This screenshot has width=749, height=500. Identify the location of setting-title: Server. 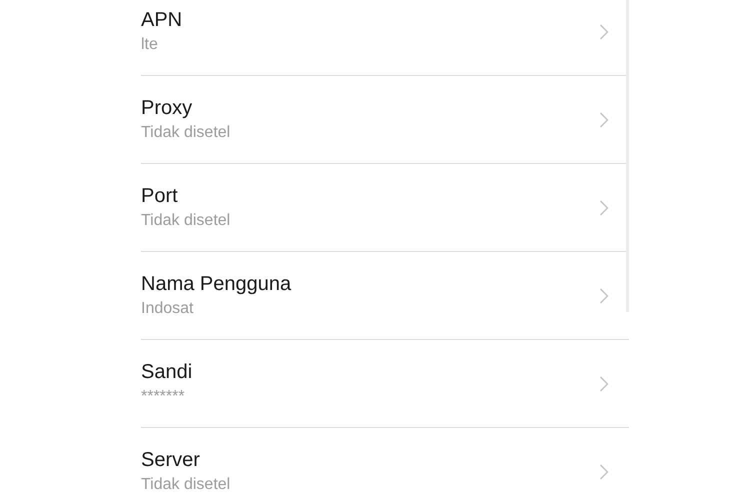
(171, 460).